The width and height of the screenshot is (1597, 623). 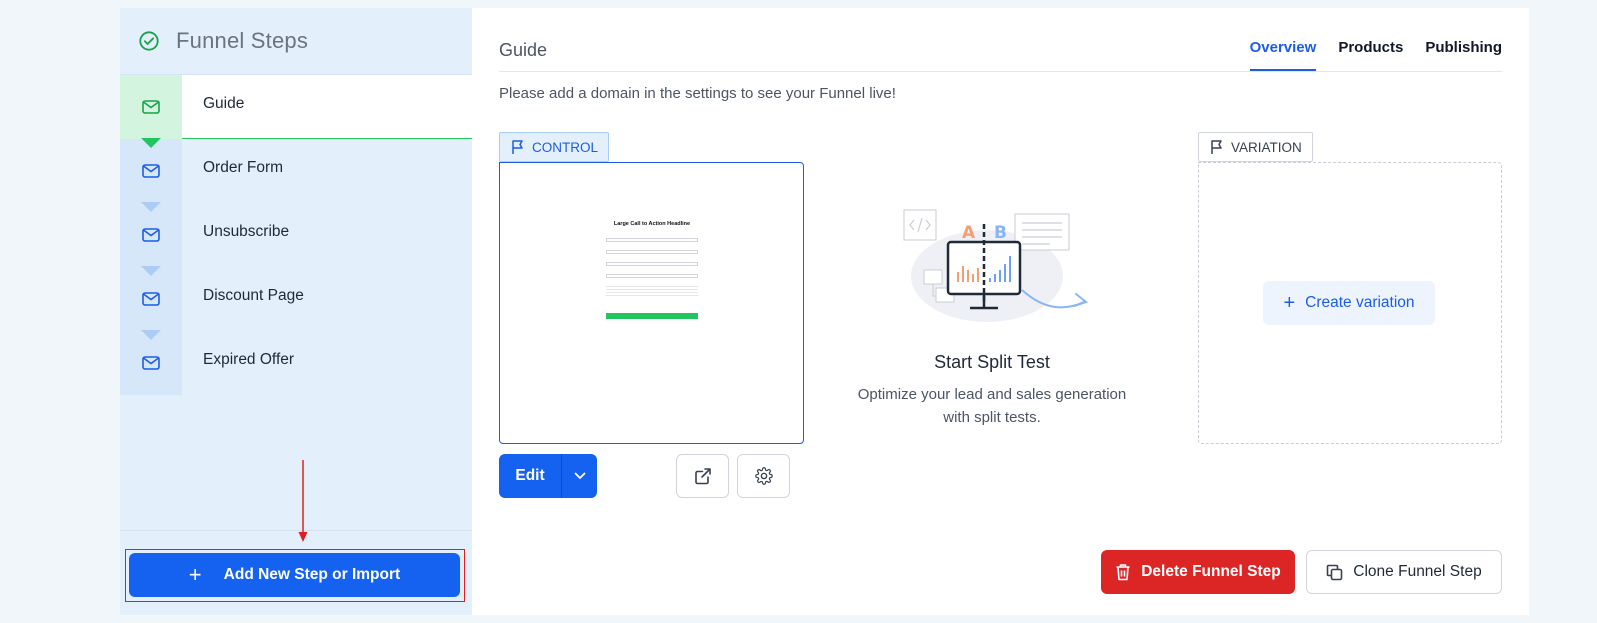 I want to click on sidebar-step-discount-page: Discount Page, so click(x=296, y=298).